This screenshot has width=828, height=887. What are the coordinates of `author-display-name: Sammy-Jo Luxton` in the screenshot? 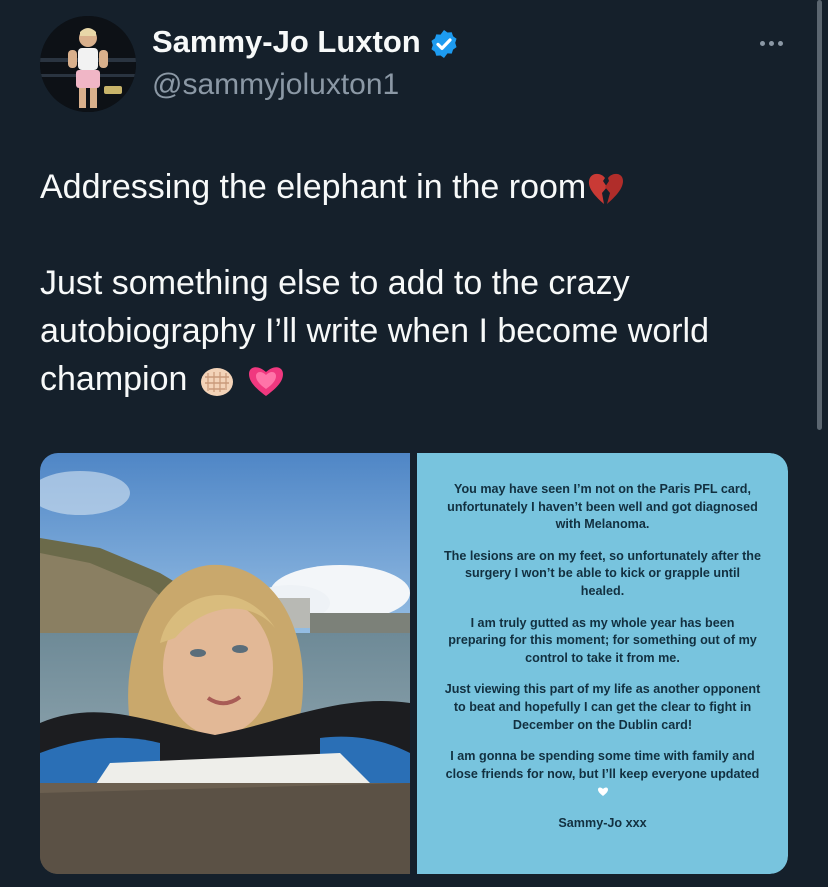 It's located at (286, 42).